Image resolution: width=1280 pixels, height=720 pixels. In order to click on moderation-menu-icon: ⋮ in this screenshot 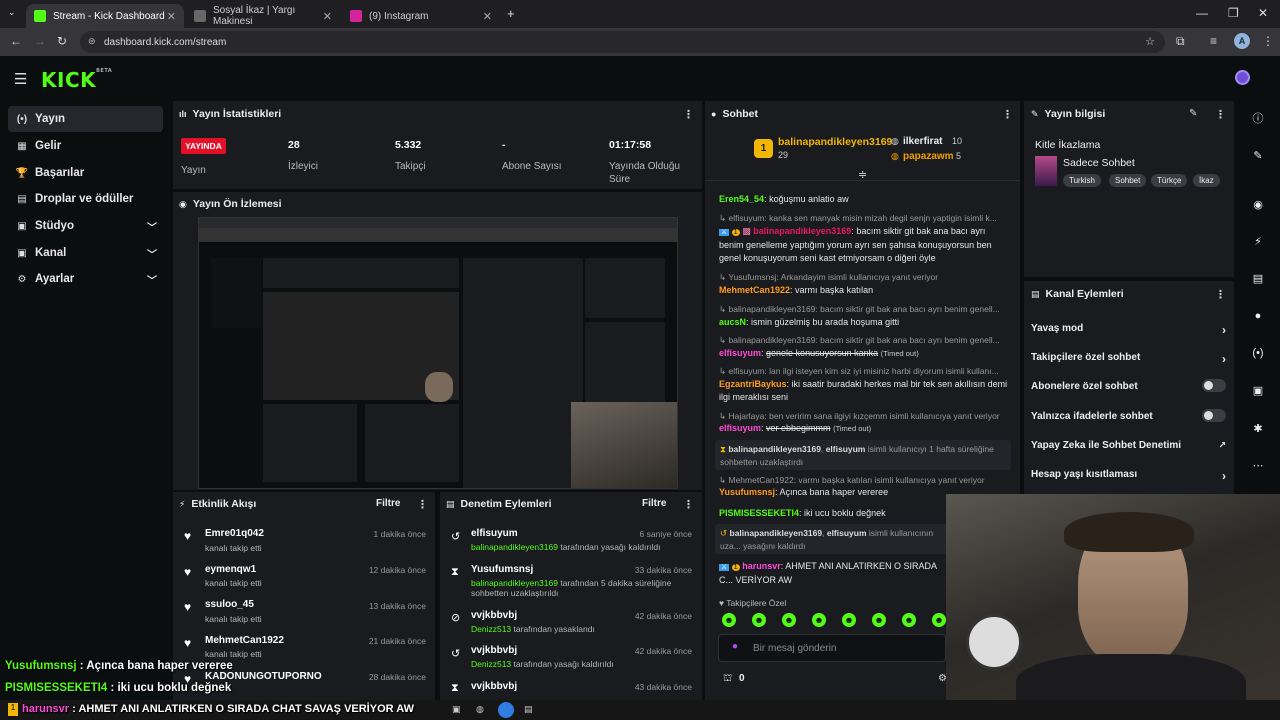, I will do `click(688, 504)`.